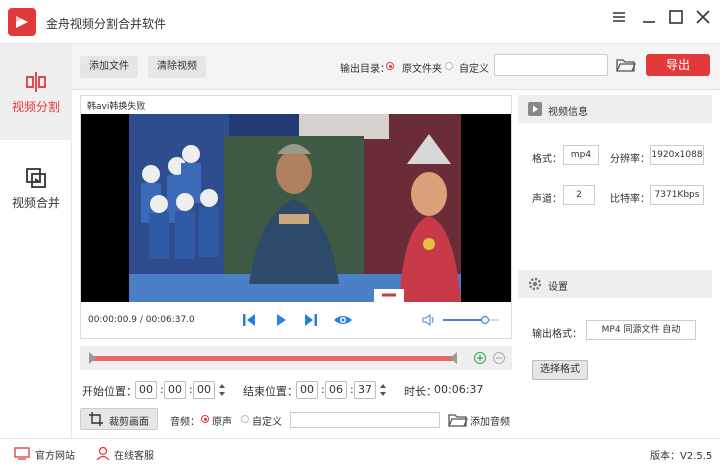  What do you see at coordinates (273, 358) in the screenshot?
I see `timeline-selection` at bounding box center [273, 358].